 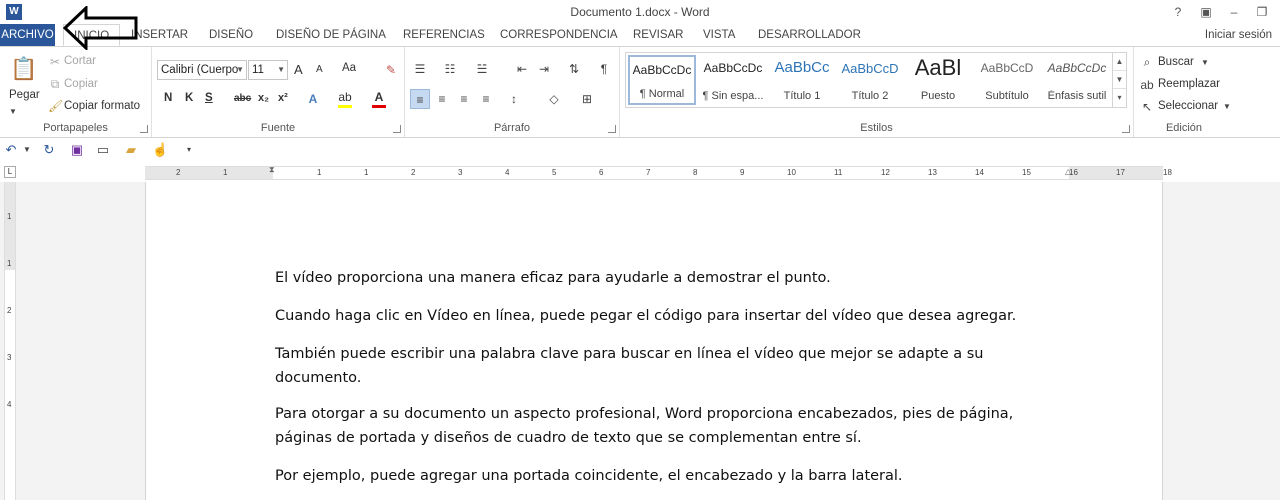 I want to click on binoculars-icon: ⌕, so click(x=1147, y=62).